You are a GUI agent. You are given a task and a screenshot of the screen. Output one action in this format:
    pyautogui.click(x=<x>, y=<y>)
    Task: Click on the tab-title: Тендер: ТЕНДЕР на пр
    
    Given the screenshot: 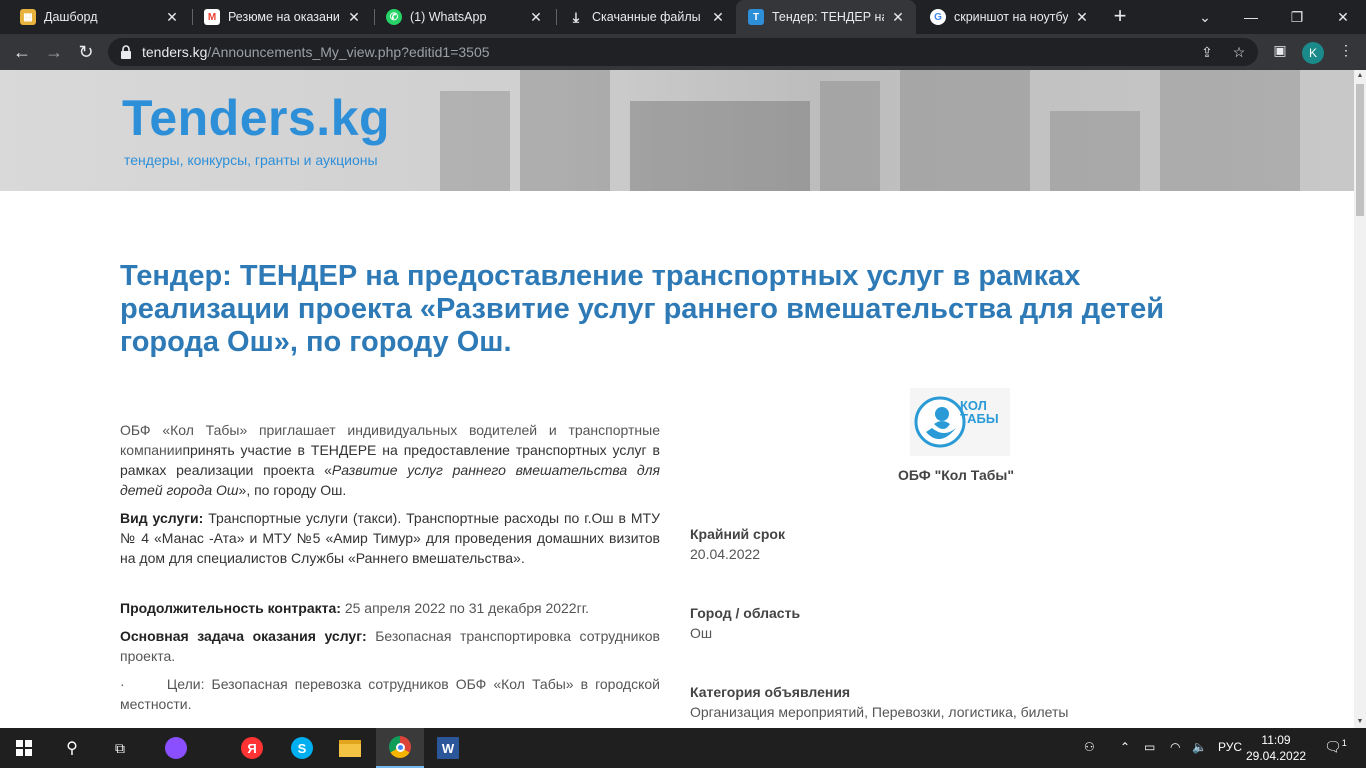 What is the action you would take?
    pyautogui.click(x=828, y=17)
    